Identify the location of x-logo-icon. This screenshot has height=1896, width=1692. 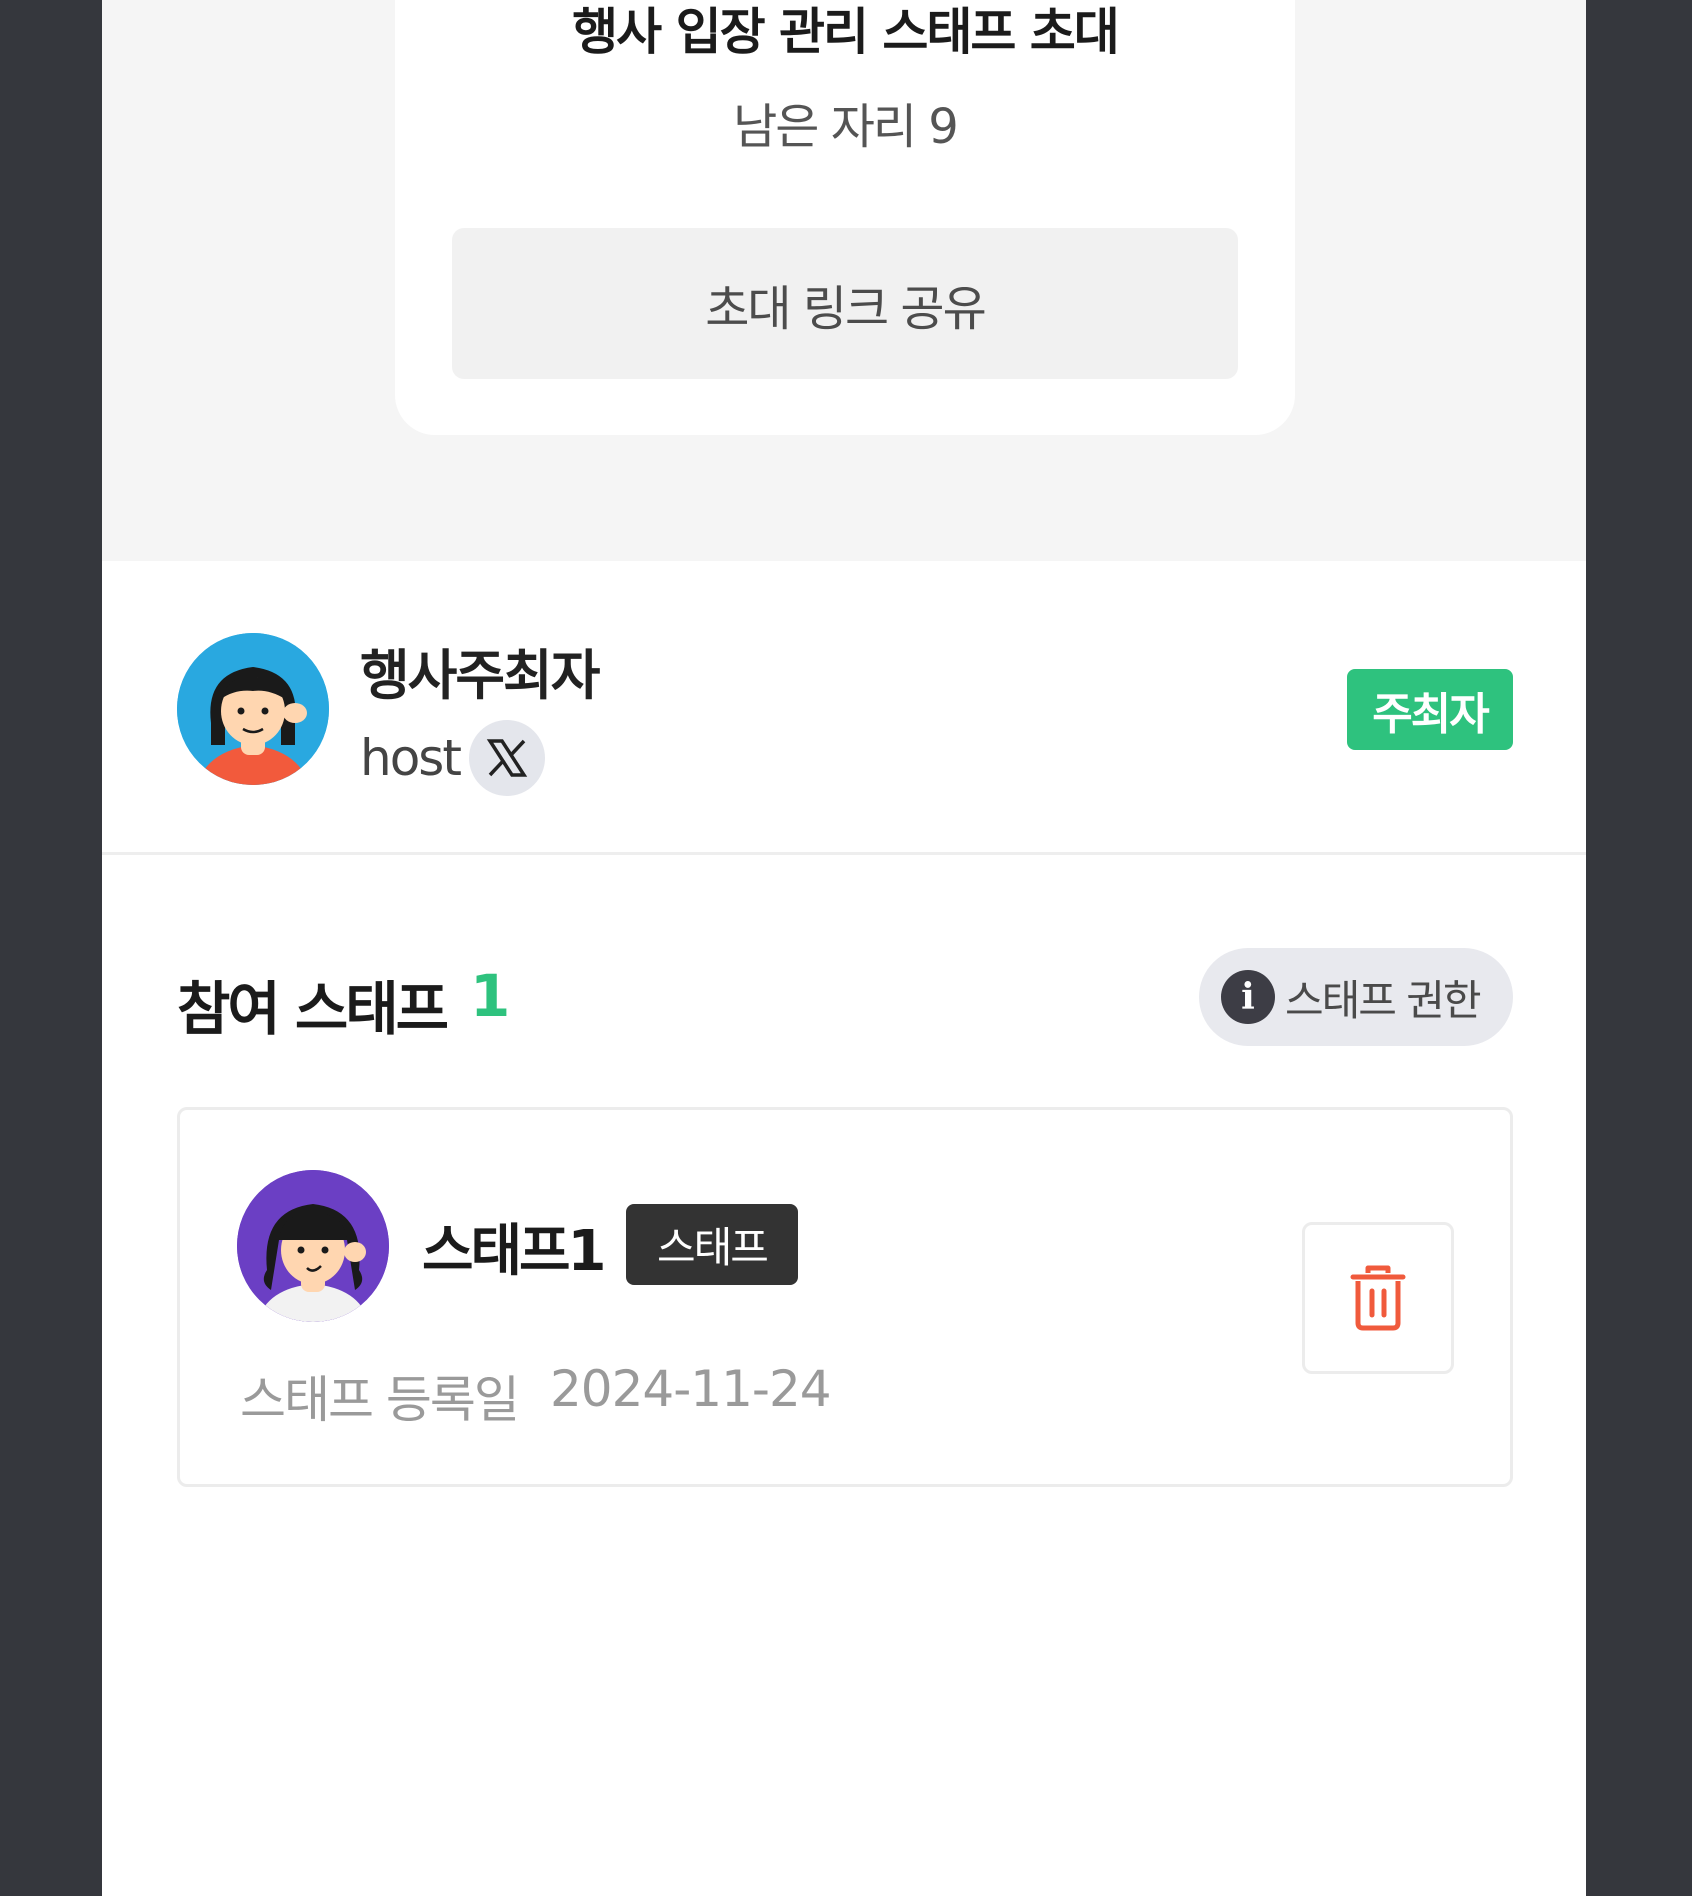
(507, 758).